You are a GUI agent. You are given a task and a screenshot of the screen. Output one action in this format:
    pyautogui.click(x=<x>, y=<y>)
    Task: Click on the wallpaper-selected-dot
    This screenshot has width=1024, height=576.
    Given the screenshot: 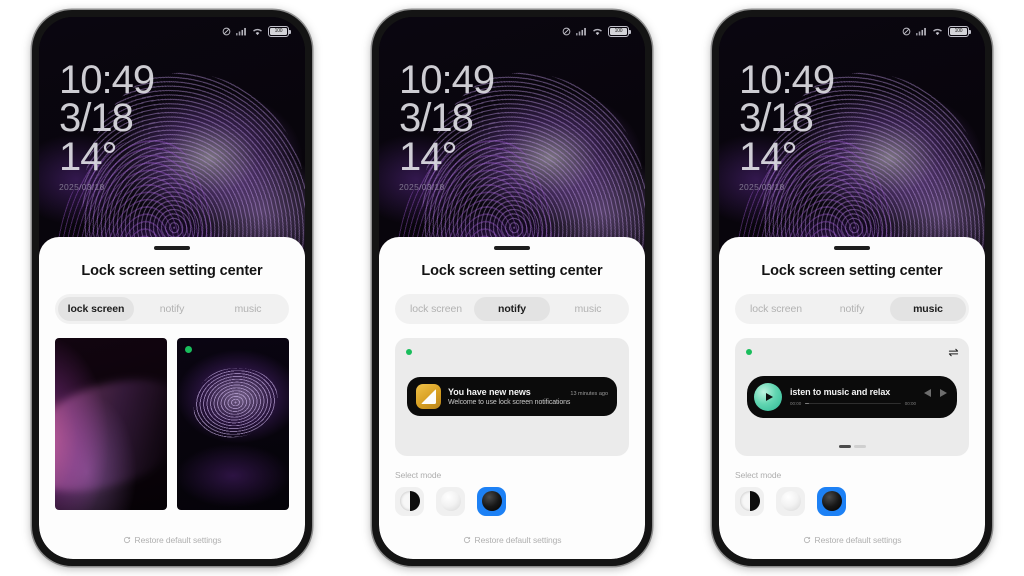 What is the action you would take?
    pyautogui.click(x=188, y=349)
    